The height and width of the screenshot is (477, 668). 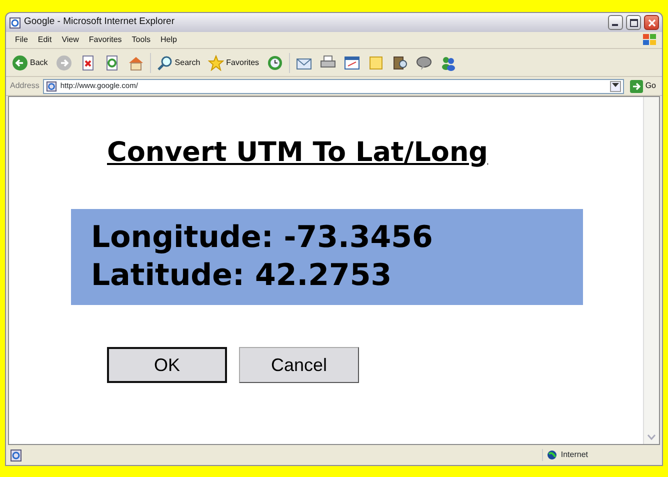 What do you see at coordinates (643, 86) in the screenshot?
I see `go-button: Go` at bounding box center [643, 86].